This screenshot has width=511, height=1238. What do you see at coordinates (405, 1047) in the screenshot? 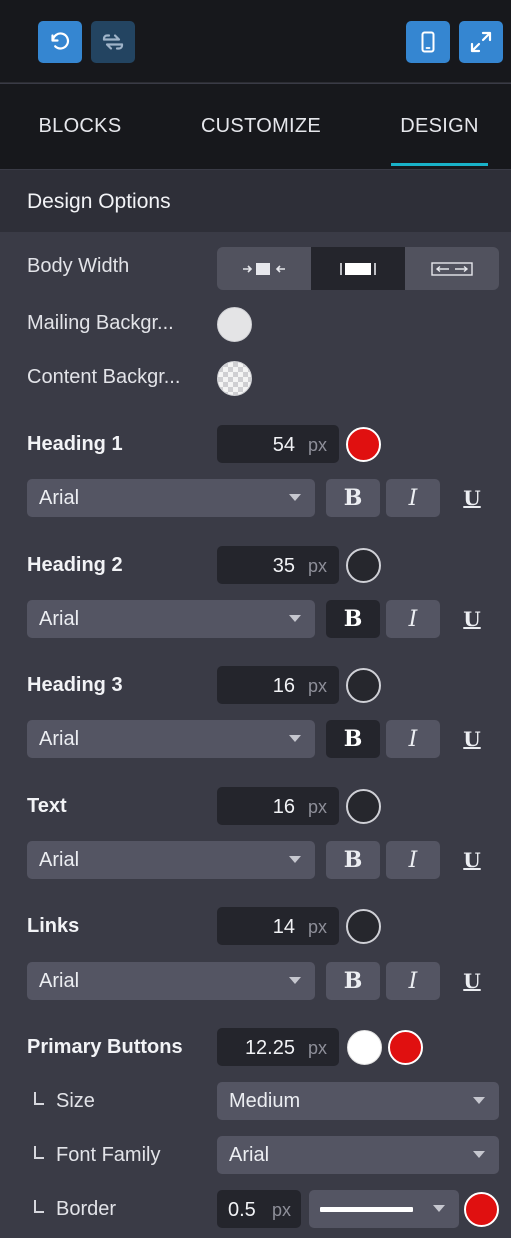
I see `primary-buttons-bg-color-swatch` at bounding box center [405, 1047].